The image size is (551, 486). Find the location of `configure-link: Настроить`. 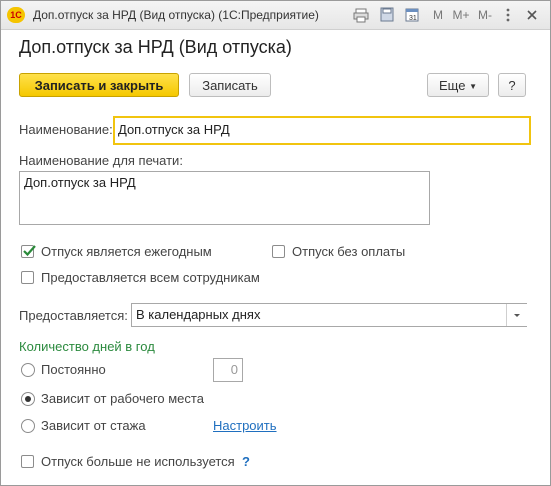

configure-link: Настроить is located at coordinates (245, 425).